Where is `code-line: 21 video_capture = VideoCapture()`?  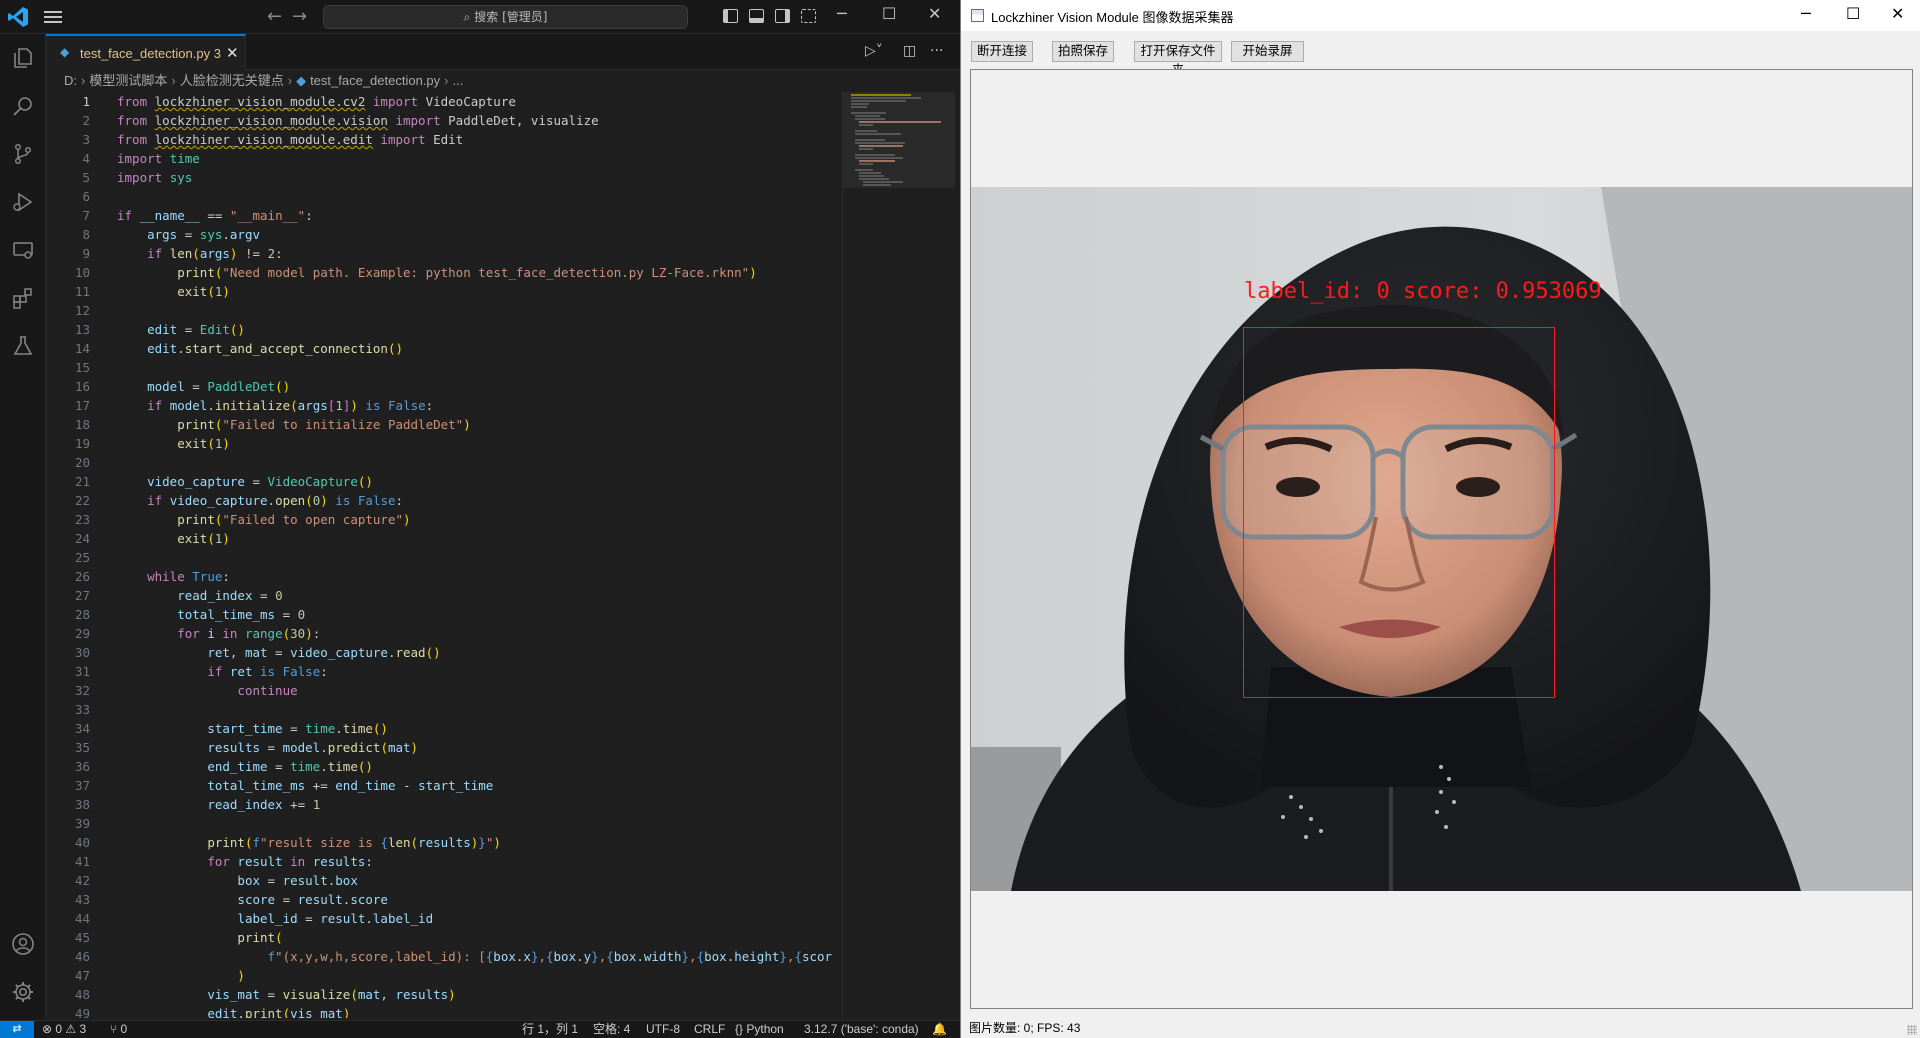
code-line: 21 video_capture = VideoCapture() is located at coordinates (223, 481).